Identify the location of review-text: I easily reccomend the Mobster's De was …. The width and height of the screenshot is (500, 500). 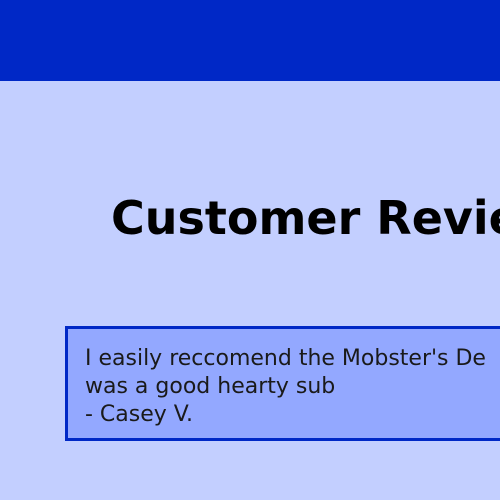
(285, 387).